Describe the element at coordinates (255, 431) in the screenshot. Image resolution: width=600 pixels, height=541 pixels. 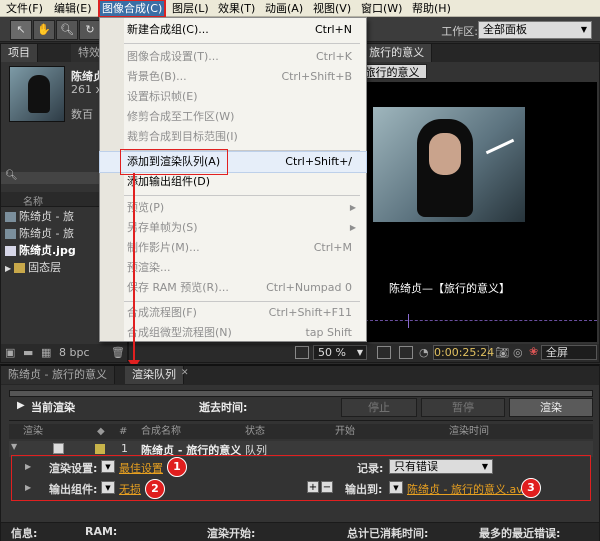
I see `column-status: 状态` at that location.